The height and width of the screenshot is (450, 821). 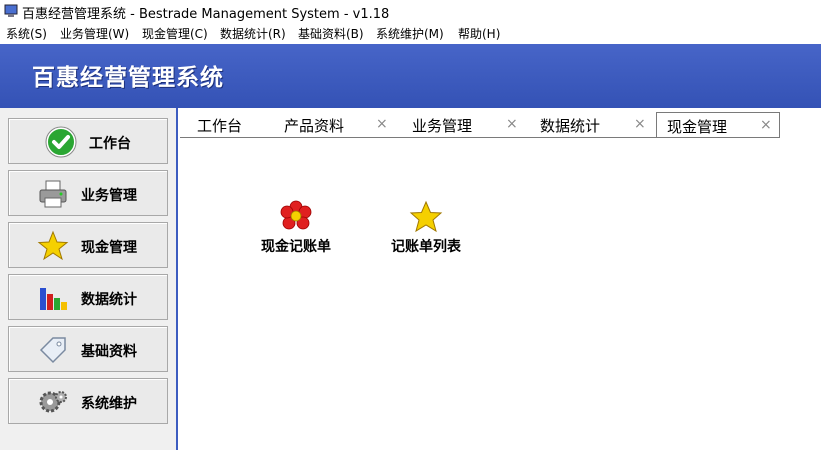 I want to click on sidebar-item-label: 数据统计, so click(x=109, y=300).